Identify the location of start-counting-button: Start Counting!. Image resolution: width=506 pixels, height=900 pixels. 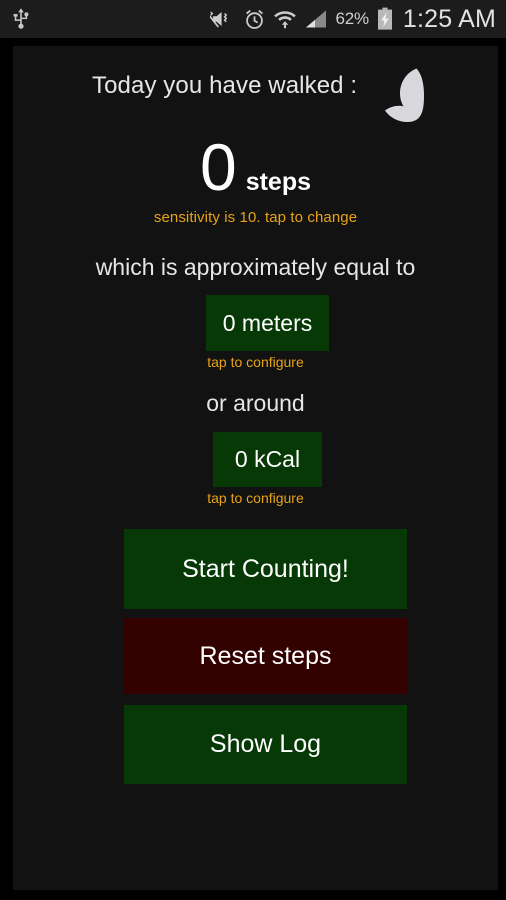
(265, 569).